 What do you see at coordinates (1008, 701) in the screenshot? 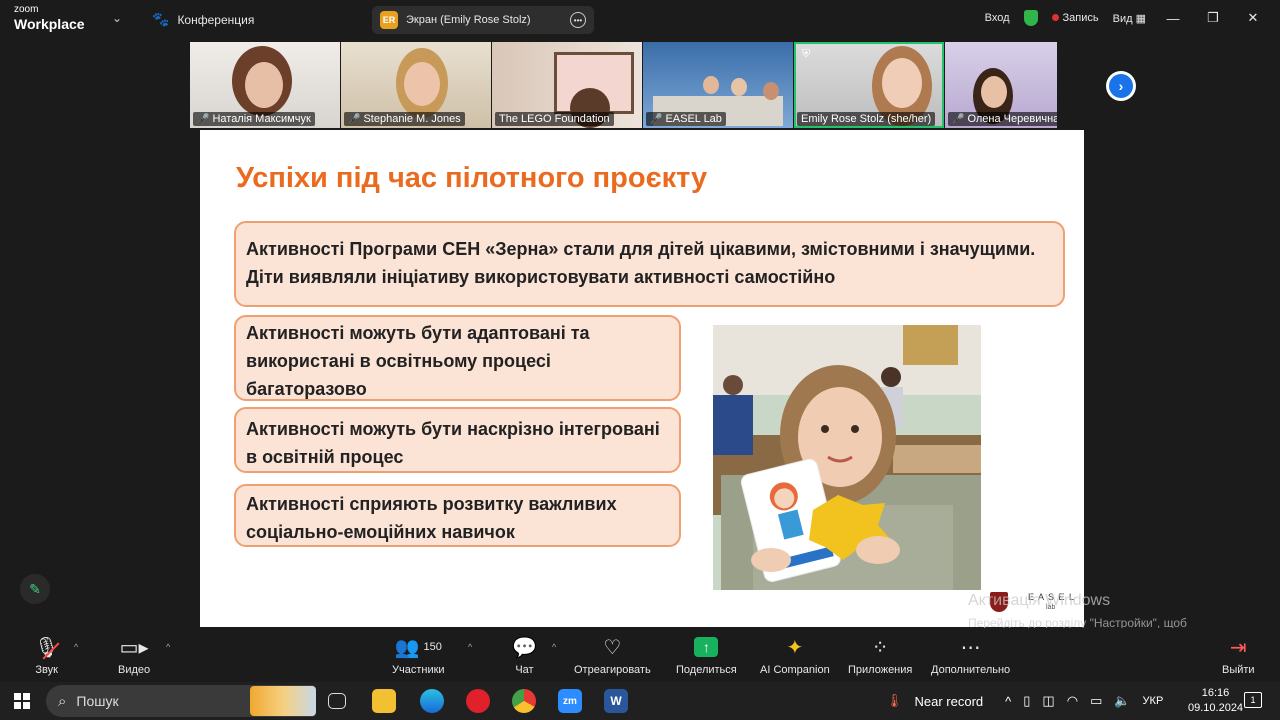
I see `chevron-up-icon: ^` at bounding box center [1008, 701].